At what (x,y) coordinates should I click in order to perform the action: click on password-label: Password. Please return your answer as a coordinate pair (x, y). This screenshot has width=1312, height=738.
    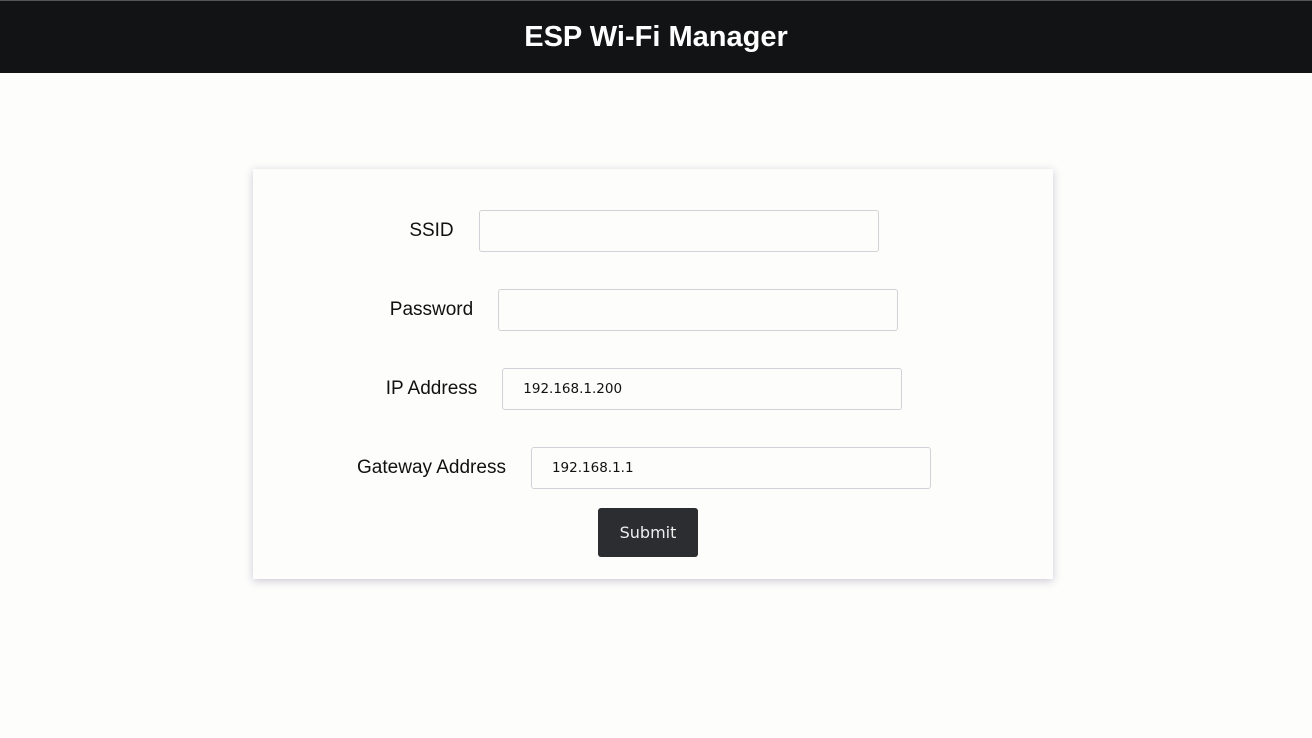
    Looking at the image, I should click on (431, 309).